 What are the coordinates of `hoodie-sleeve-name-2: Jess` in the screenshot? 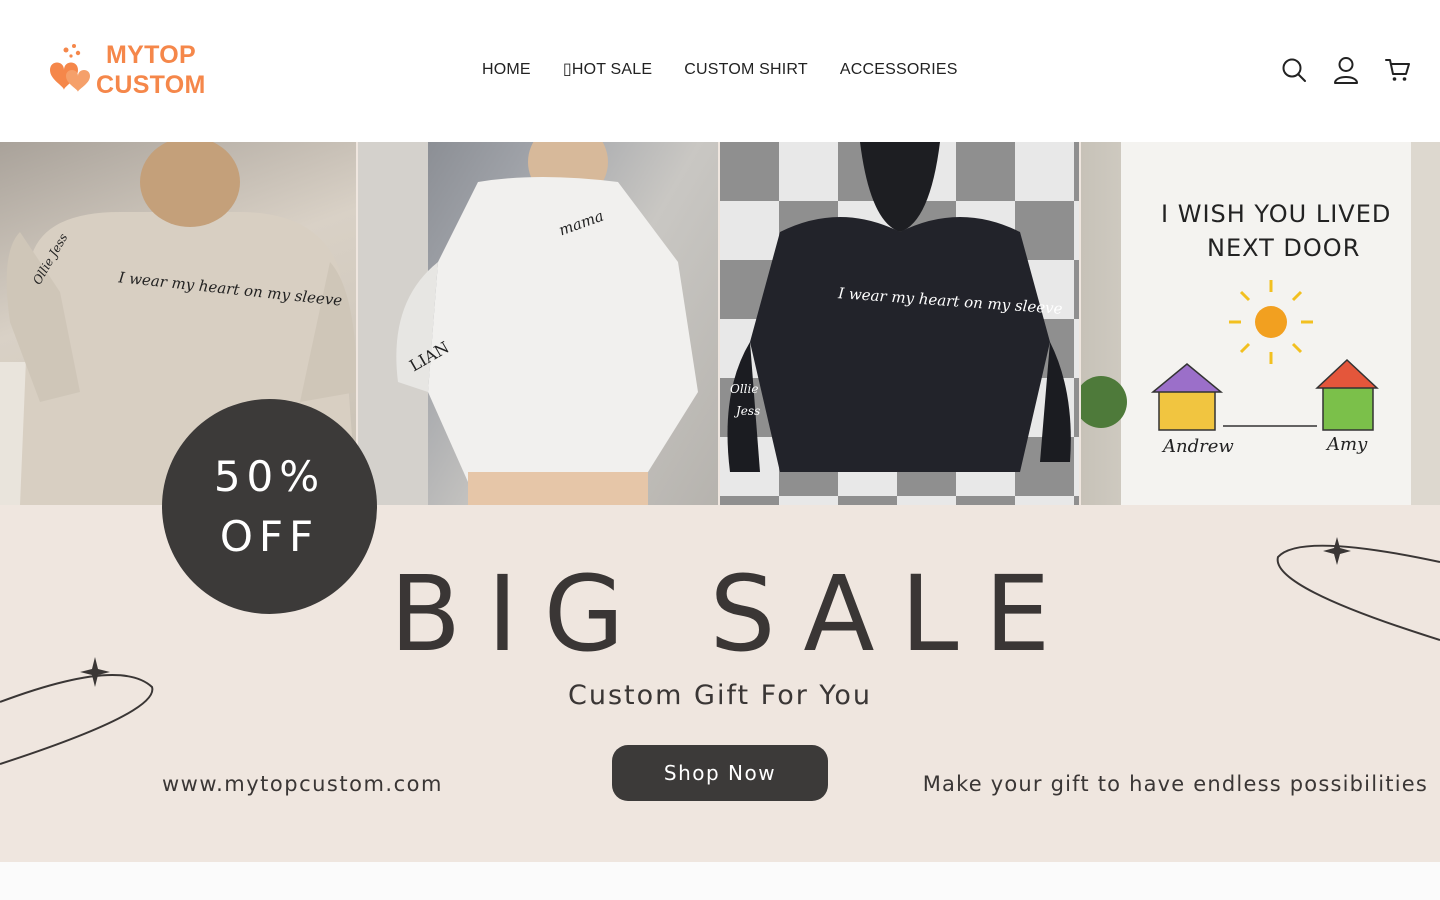 It's located at (748, 411).